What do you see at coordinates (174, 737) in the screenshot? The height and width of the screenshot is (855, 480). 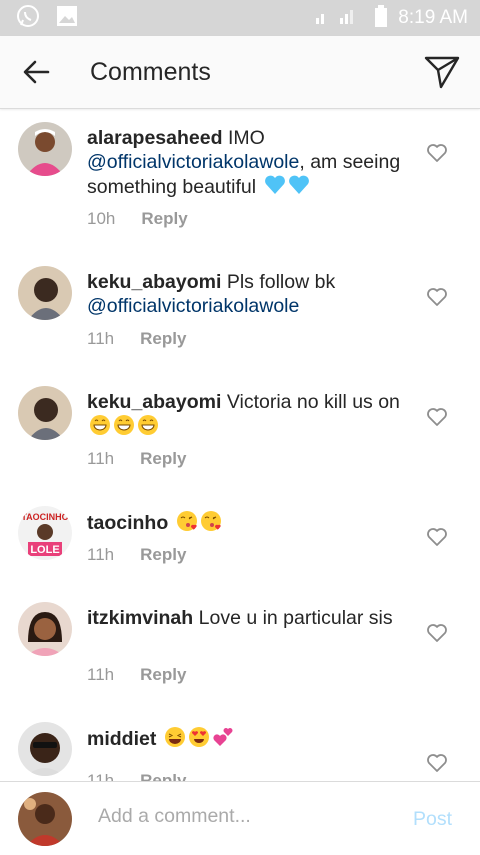 I see `laugh-emoji-icon` at bounding box center [174, 737].